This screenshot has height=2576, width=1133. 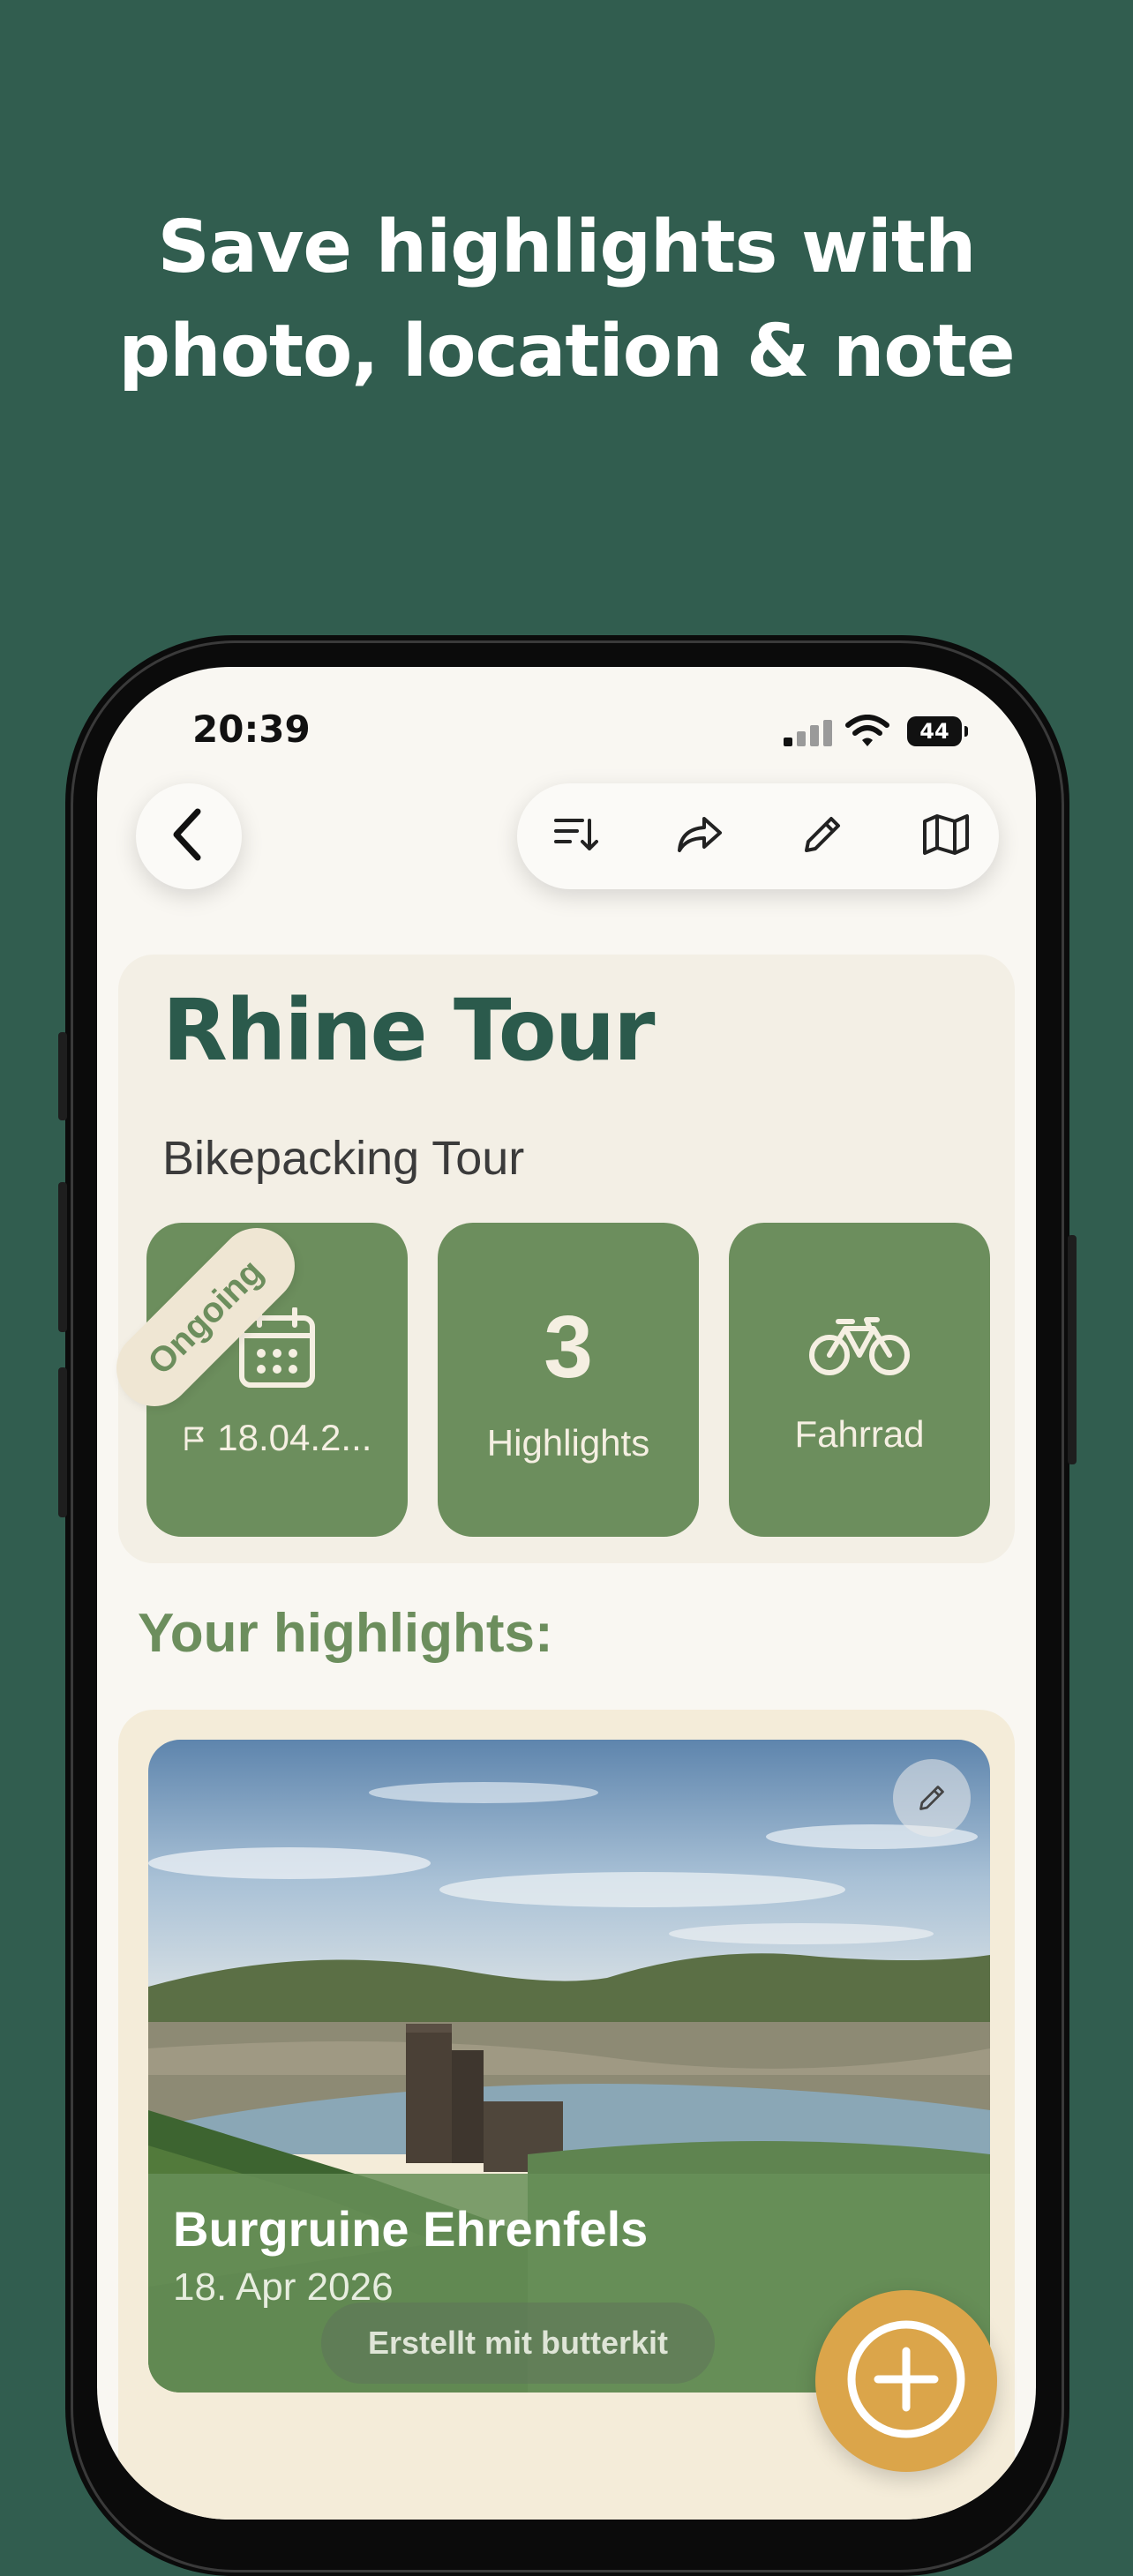 What do you see at coordinates (343, 1158) in the screenshot?
I see `tour-subtitle: Bikepacking Tour` at bounding box center [343, 1158].